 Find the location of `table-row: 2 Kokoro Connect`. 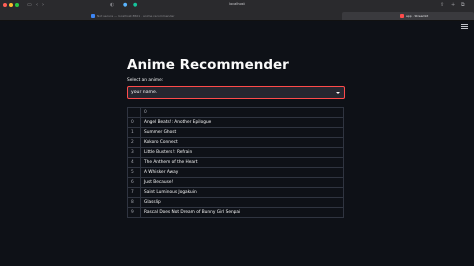

table-row: 2 Kokoro Connect is located at coordinates (235, 142).